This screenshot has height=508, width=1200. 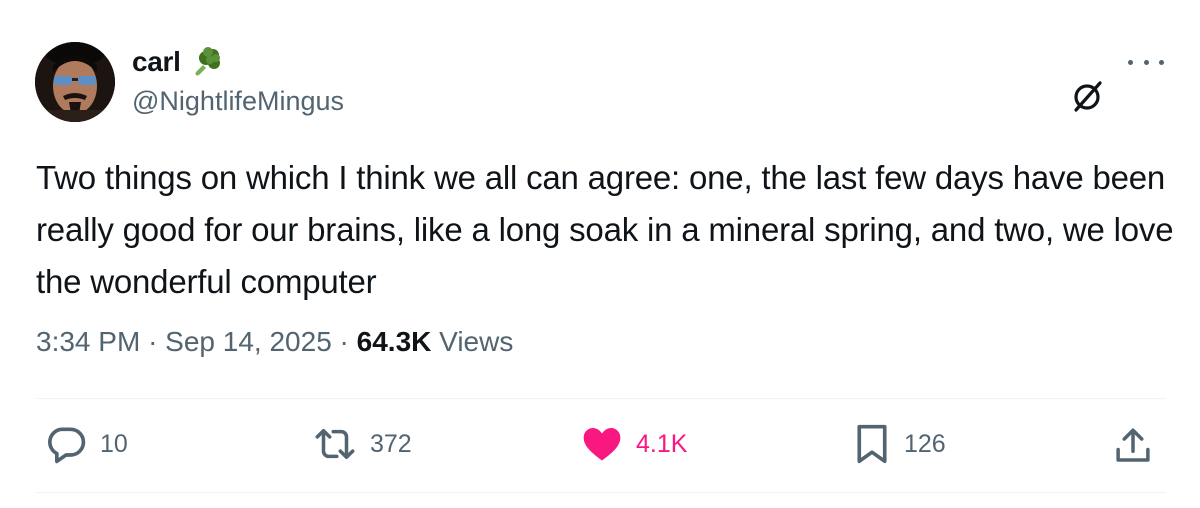 I want to click on share-icon, so click(x=1133, y=445).